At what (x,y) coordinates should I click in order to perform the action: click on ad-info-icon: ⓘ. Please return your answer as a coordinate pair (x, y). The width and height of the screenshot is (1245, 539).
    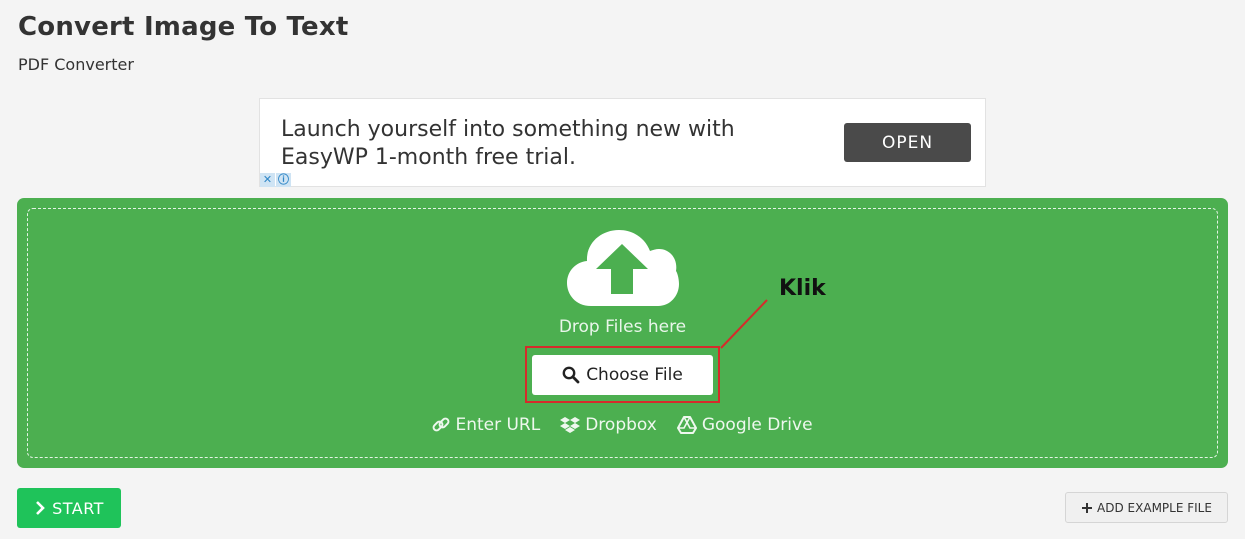
    Looking at the image, I should click on (283, 180).